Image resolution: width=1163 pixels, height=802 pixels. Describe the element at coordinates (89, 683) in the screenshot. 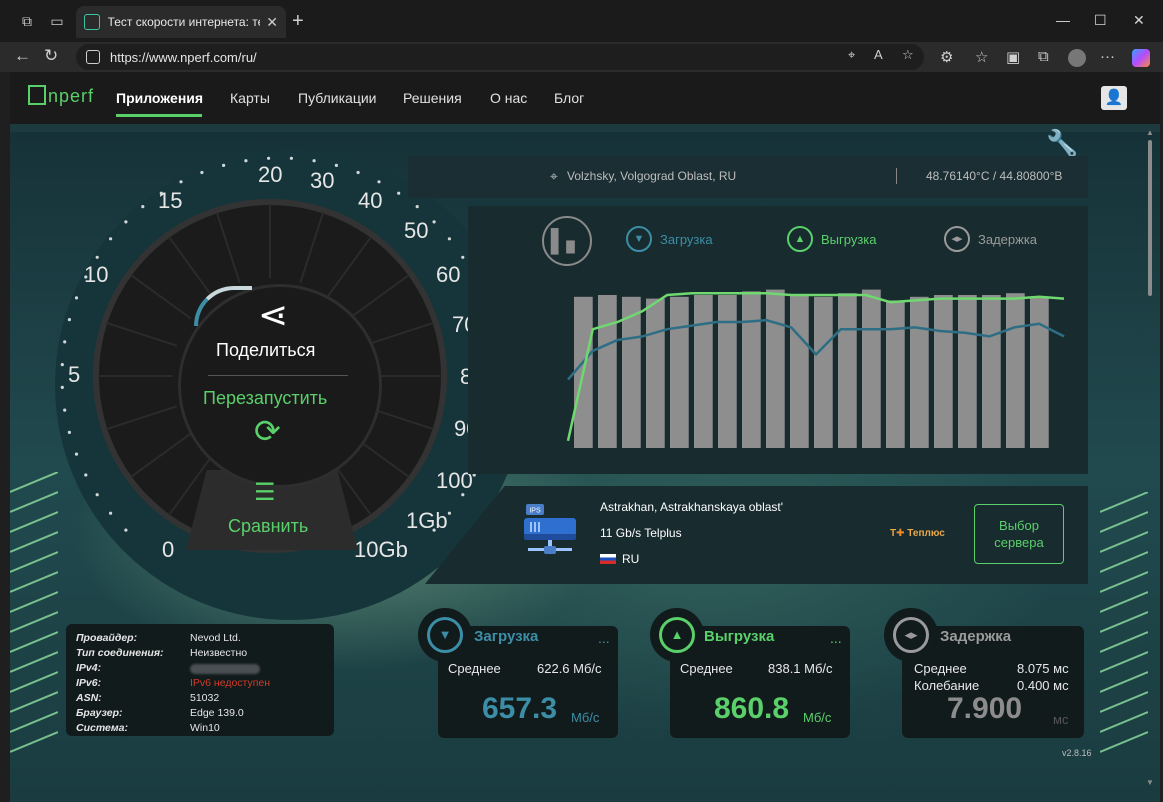

I see `info-key: IPv6:` at that location.